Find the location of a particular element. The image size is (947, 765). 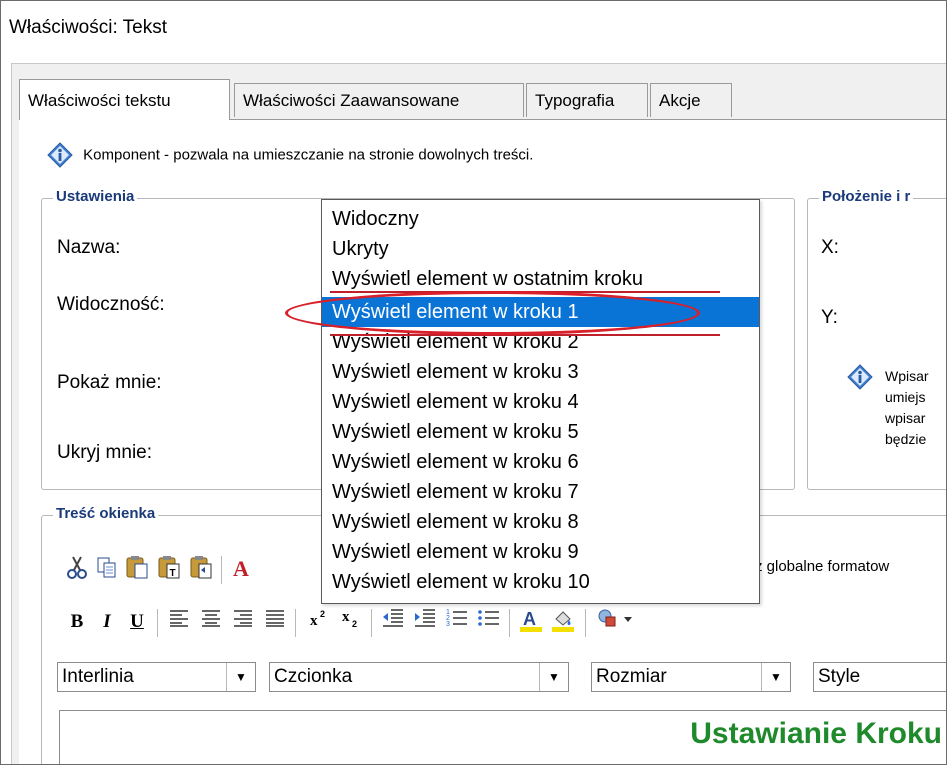

underline-button: U is located at coordinates (137, 622).